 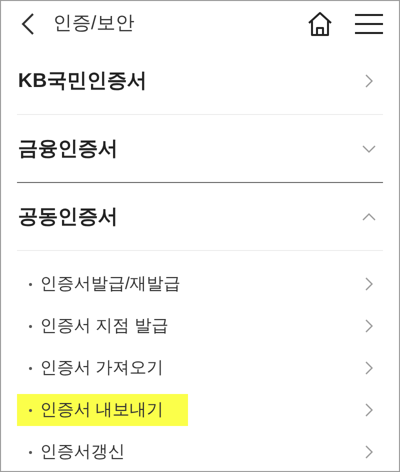 What do you see at coordinates (200, 326) in the screenshot?
I see `submenu-item: 인증서 지점 발급` at bounding box center [200, 326].